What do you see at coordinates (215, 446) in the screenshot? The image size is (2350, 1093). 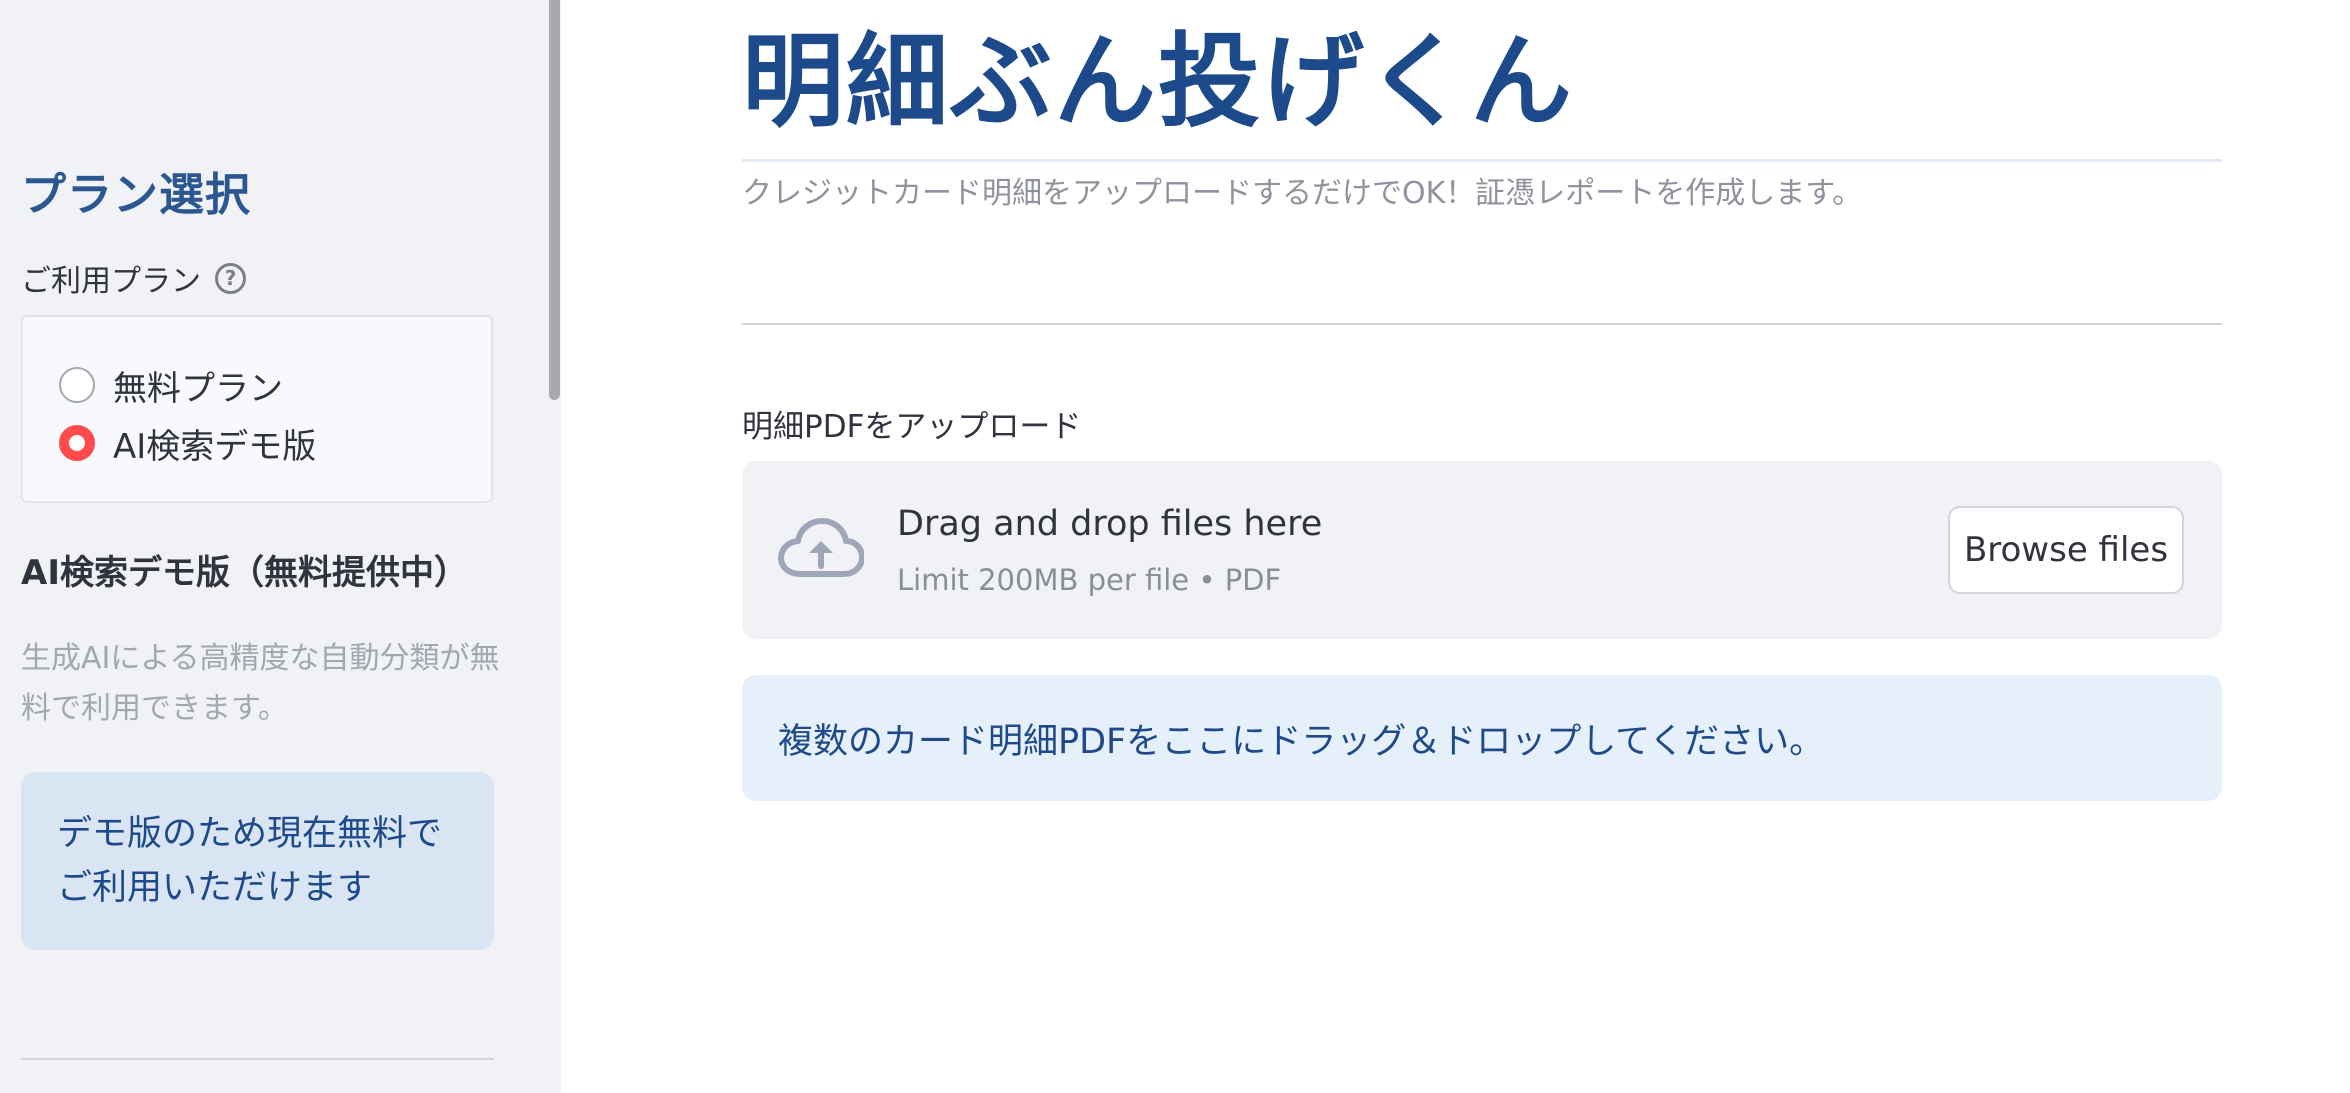 I see `radio-label: AI検索デモ版` at bounding box center [215, 446].